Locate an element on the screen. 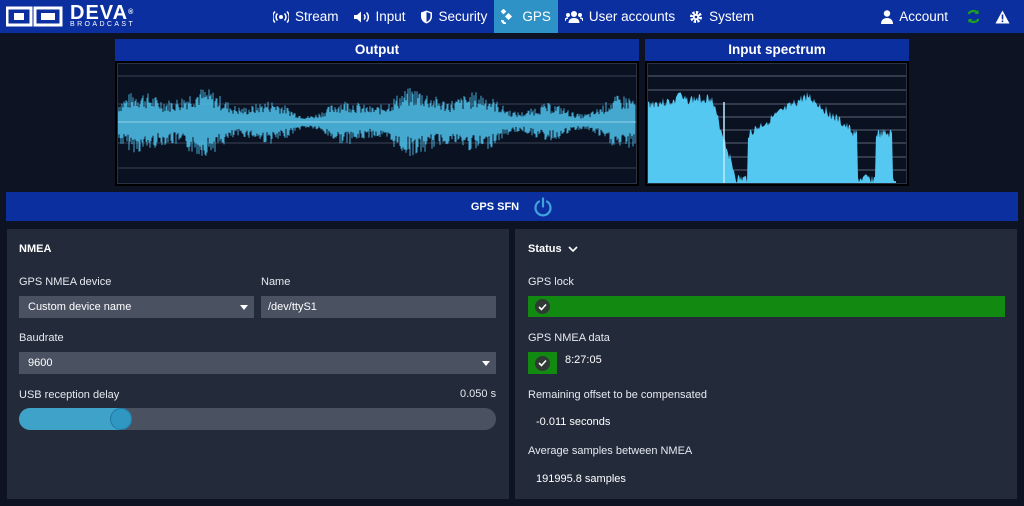 Image resolution: width=1024 pixels, height=506 pixels. gps-nmea-device-value: Custom device name is located at coordinates (80, 307).